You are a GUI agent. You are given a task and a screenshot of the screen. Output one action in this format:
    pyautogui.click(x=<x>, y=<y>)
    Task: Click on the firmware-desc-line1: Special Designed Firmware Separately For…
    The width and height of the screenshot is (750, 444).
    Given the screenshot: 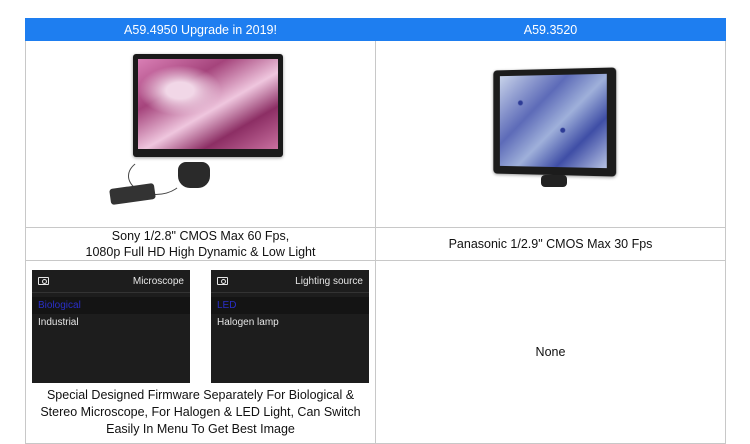 What is the action you would take?
    pyautogui.click(x=200, y=395)
    